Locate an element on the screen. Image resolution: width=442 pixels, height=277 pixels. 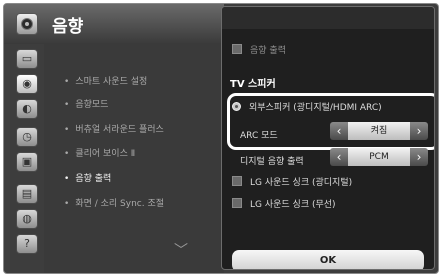
focus-highlight is located at coordinates (330, 121).